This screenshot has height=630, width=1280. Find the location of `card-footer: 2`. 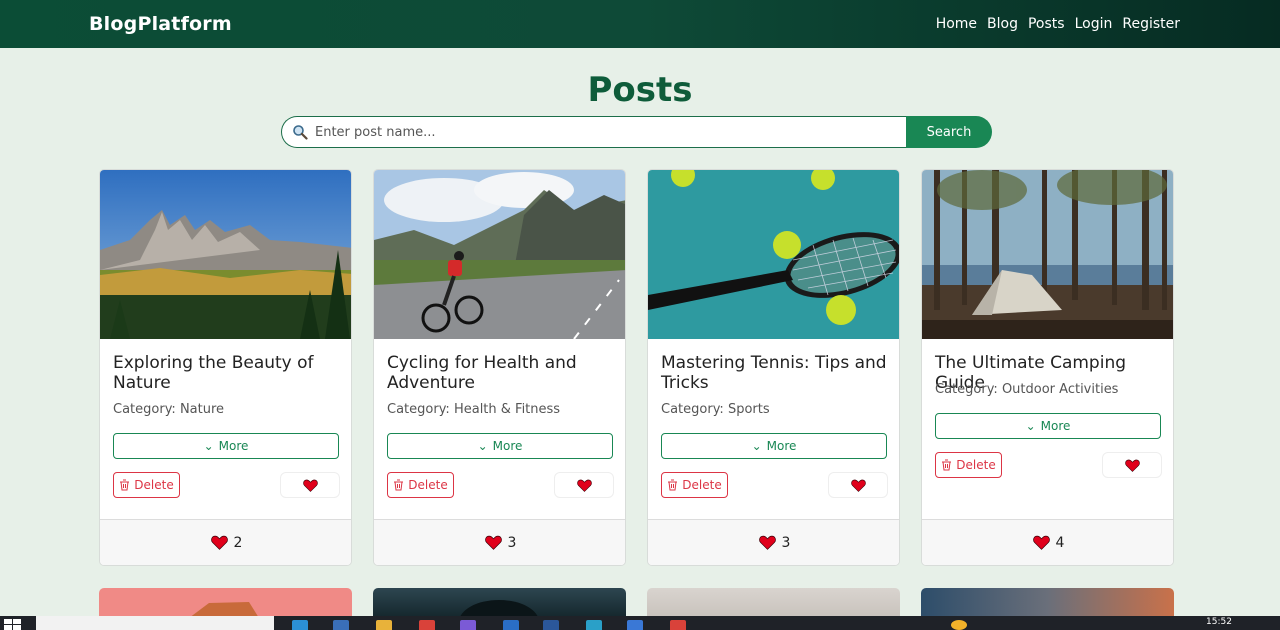

card-footer: 2 is located at coordinates (225, 542).